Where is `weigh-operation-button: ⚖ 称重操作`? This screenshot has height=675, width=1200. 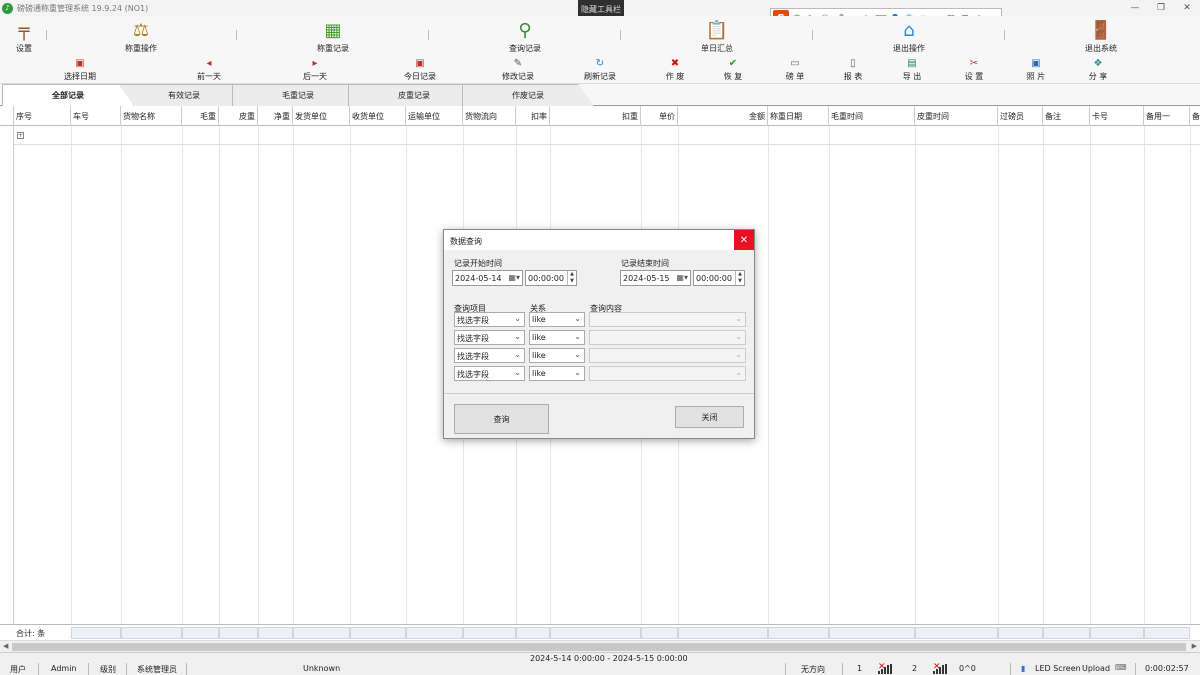
weigh-operation-button: ⚖ 称重操作 is located at coordinates (141, 36).